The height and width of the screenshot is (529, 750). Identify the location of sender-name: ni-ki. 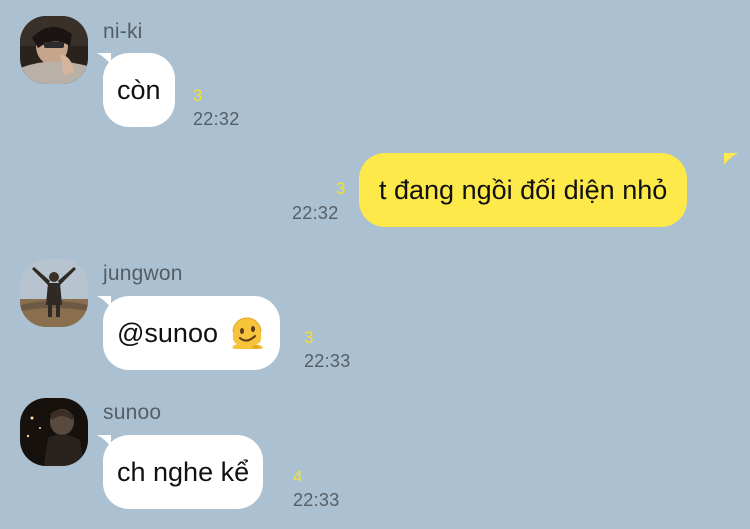
(123, 31).